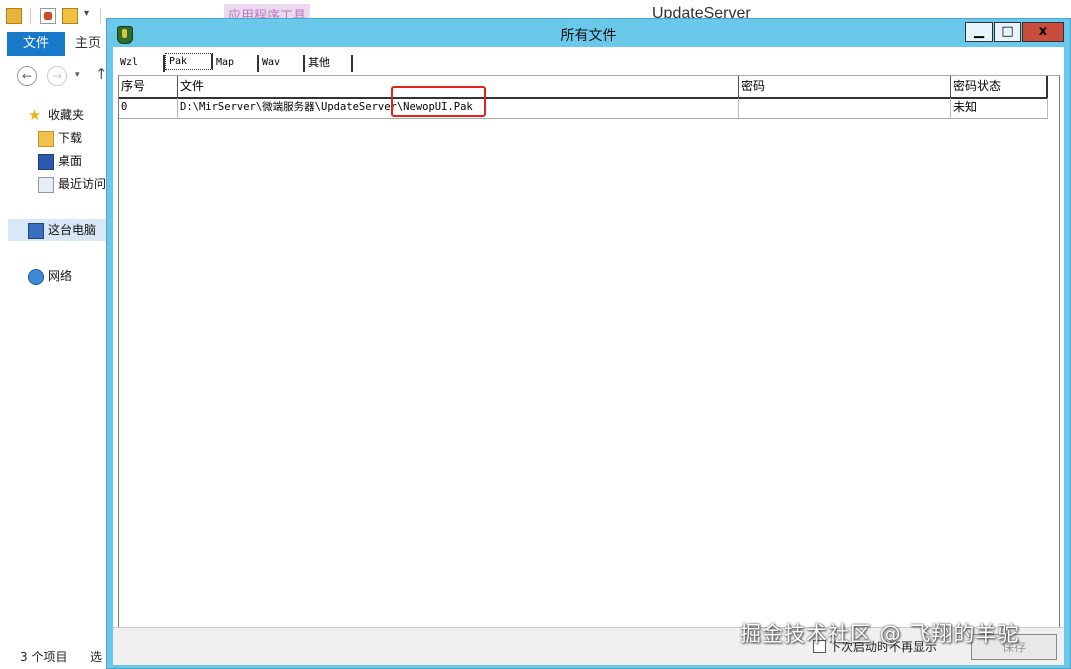 The width and height of the screenshot is (1071, 669). I want to click on dialog-titlebar: 所有文件 ▁ □ x, so click(588, 33).